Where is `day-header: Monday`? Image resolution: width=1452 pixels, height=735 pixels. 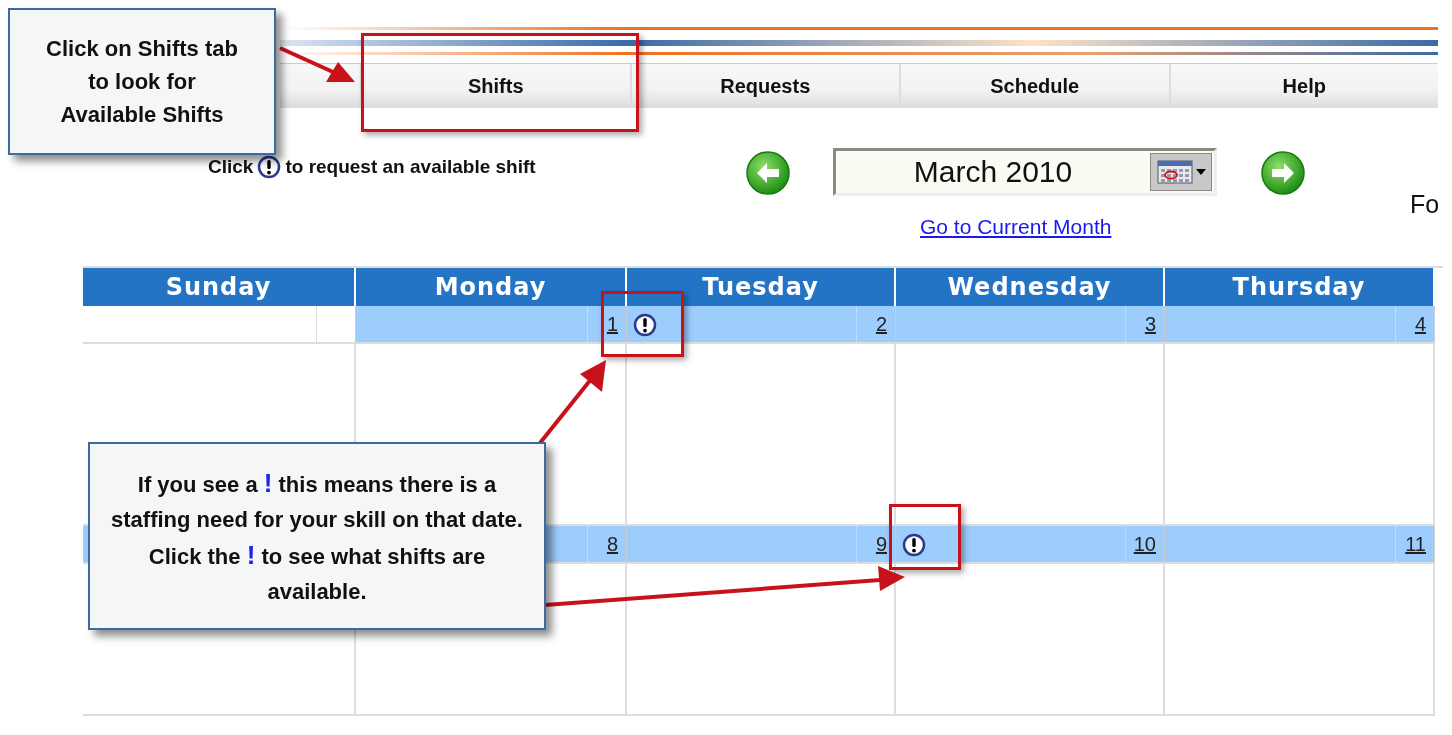
day-header: Monday is located at coordinates (491, 287).